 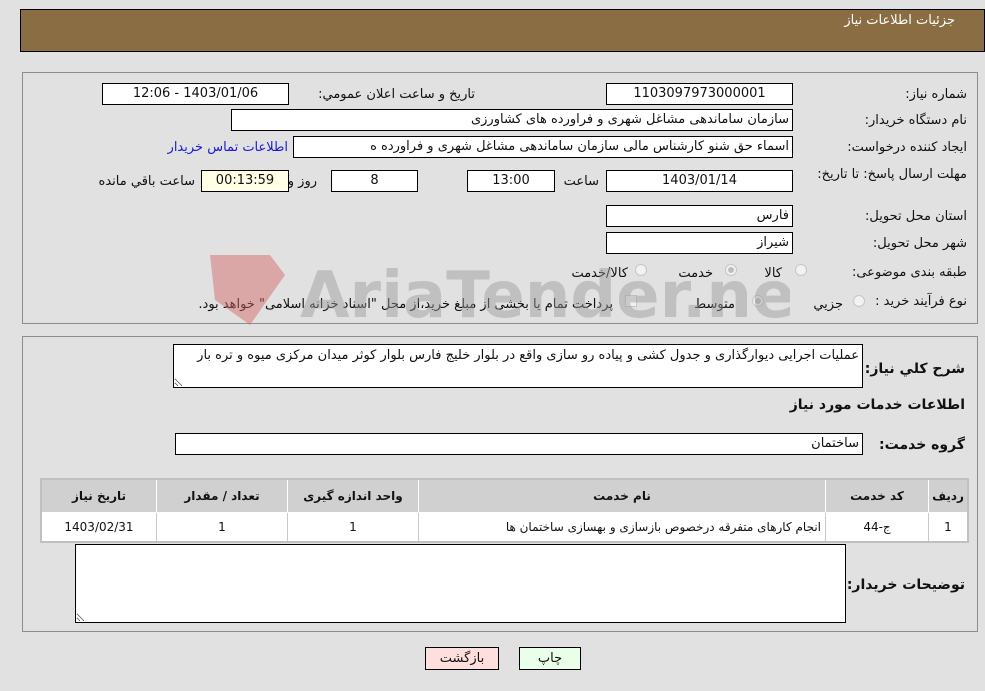 I want to click on time-remaining-field: 00:13:59, so click(x=245, y=181).